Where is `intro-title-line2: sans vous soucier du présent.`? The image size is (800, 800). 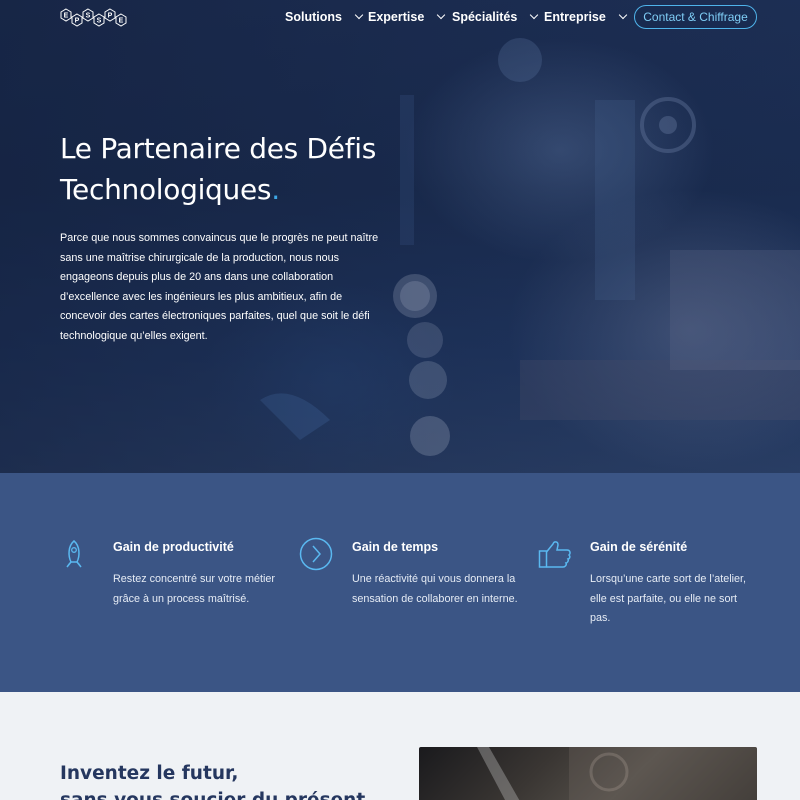 intro-title-line2: sans vous soucier du présent. is located at coordinates (216, 795).